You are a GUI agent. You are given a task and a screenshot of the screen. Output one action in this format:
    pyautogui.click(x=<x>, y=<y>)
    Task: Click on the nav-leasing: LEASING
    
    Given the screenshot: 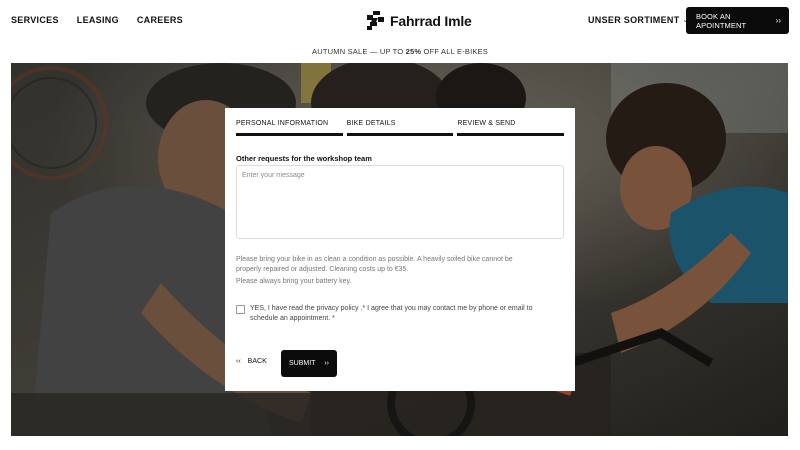 What is the action you would take?
    pyautogui.click(x=98, y=20)
    